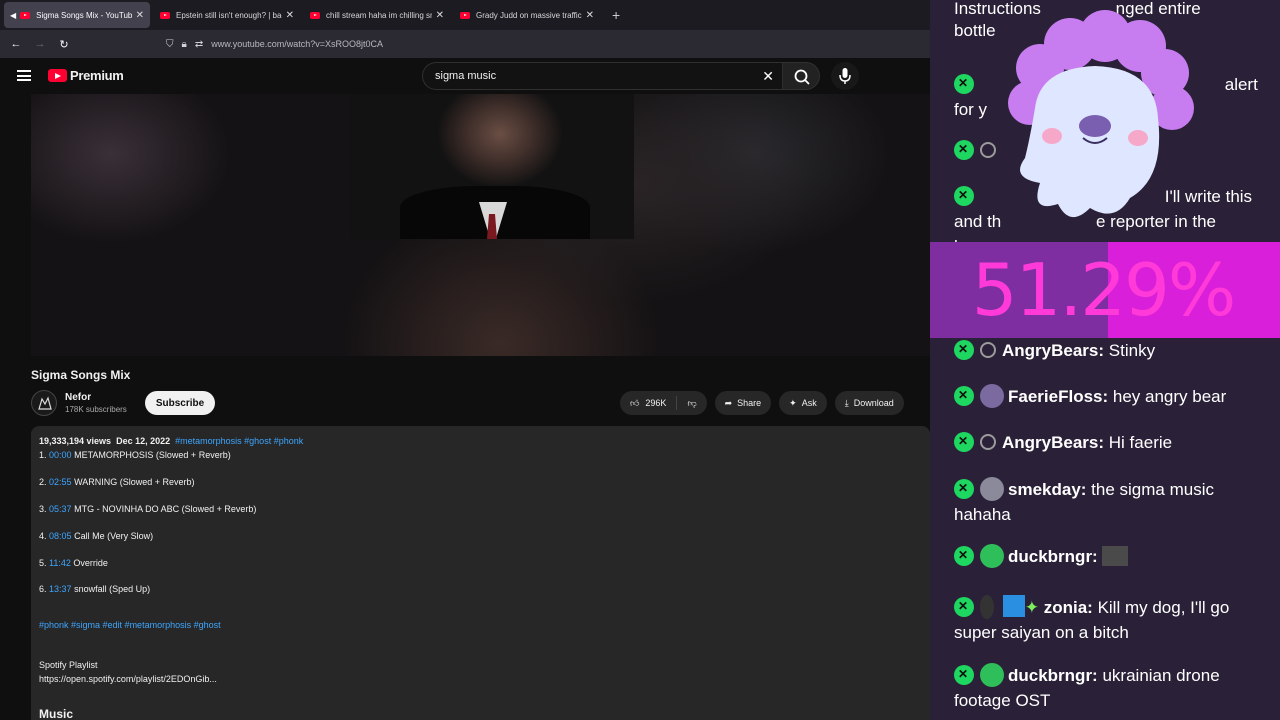 The height and width of the screenshot is (720, 1280). What do you see at coordinates (691, 403) in the screenshot?
I see `dislike-button: 👎︎` at bounding box center [691, 403].